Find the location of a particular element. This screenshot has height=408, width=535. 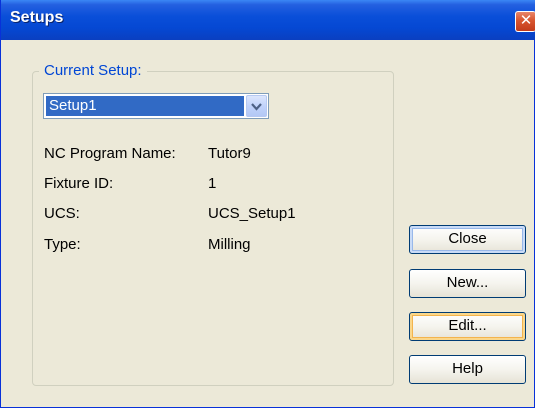

close-button: Close is located at coordinates (467, 239).